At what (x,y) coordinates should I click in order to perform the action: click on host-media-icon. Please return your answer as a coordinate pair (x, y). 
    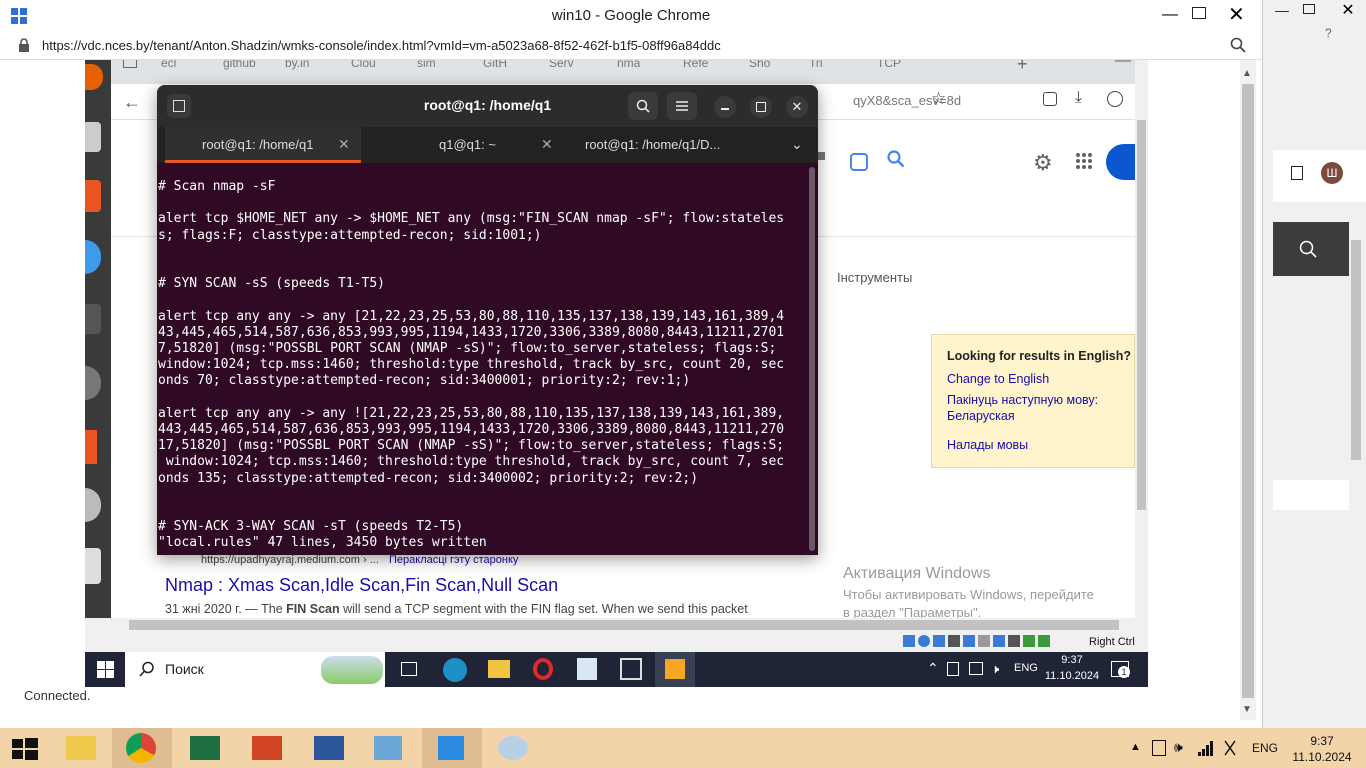
    Looking at the image, I should click on (390, 748).